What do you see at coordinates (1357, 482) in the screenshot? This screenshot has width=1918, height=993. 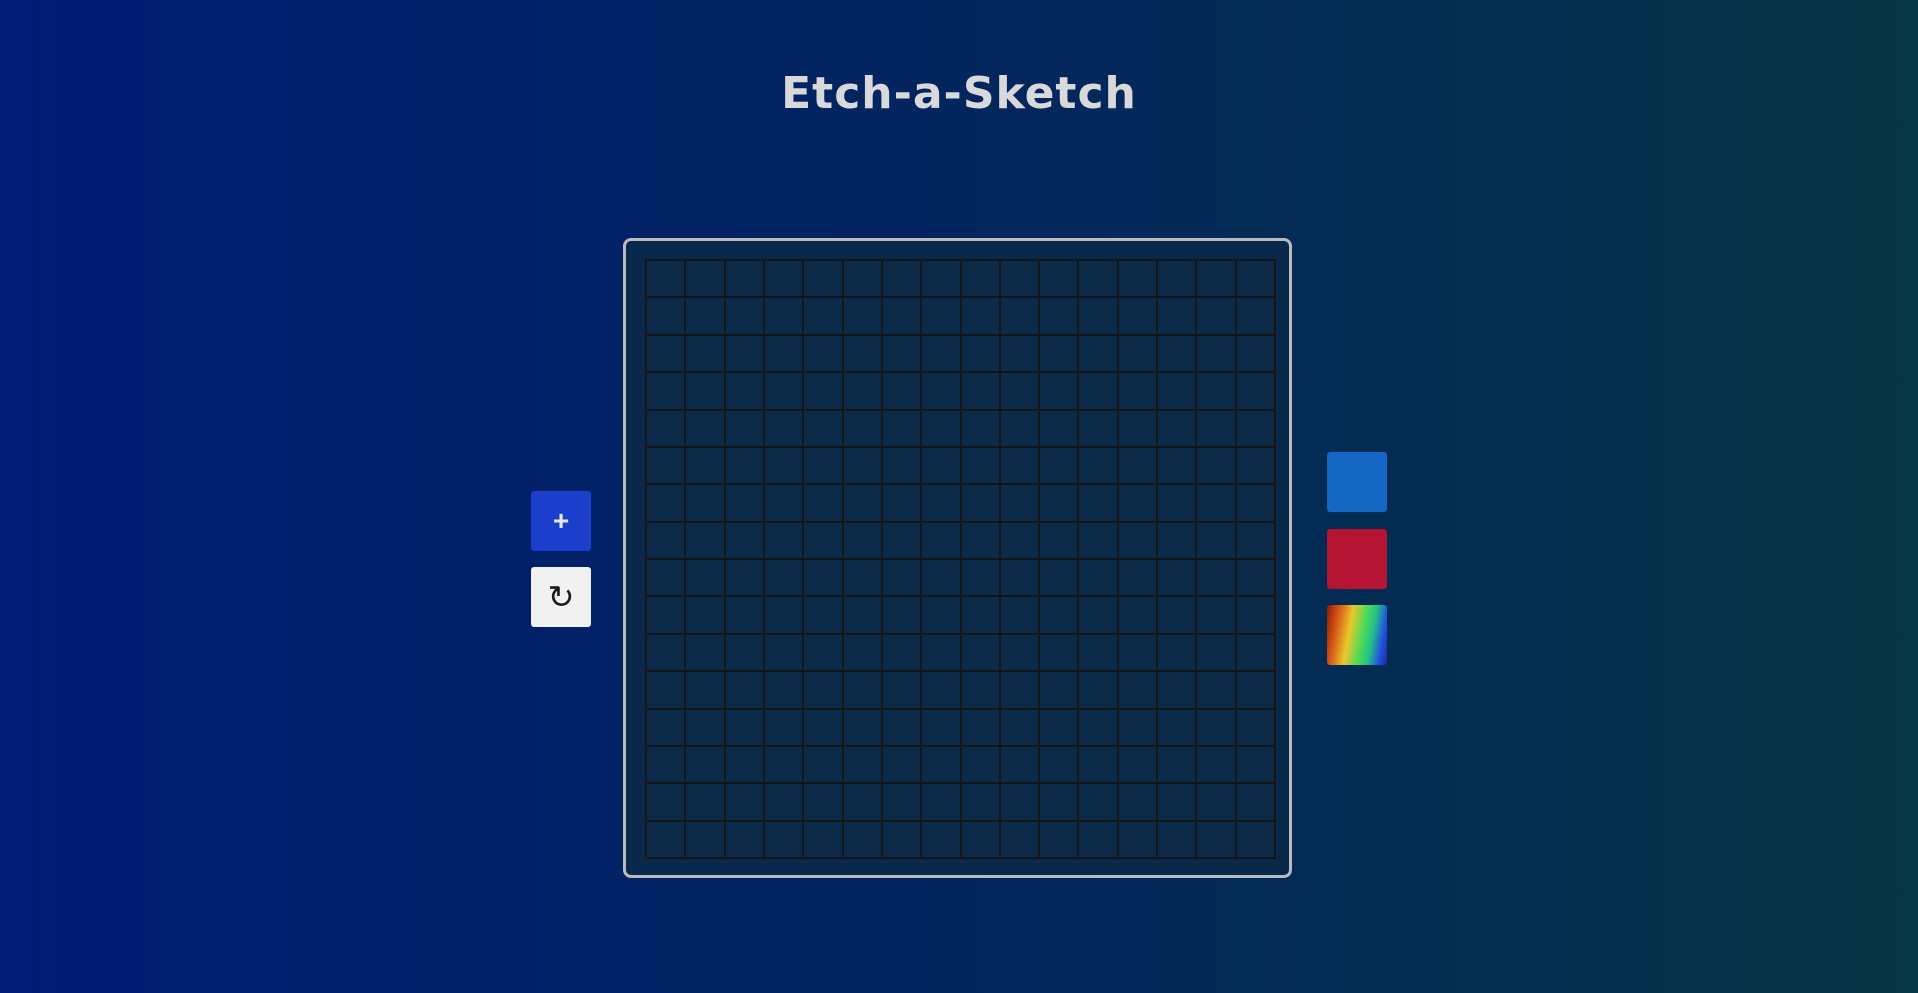 I see `color-swatch-blue` at bounding box center [1357, 482].